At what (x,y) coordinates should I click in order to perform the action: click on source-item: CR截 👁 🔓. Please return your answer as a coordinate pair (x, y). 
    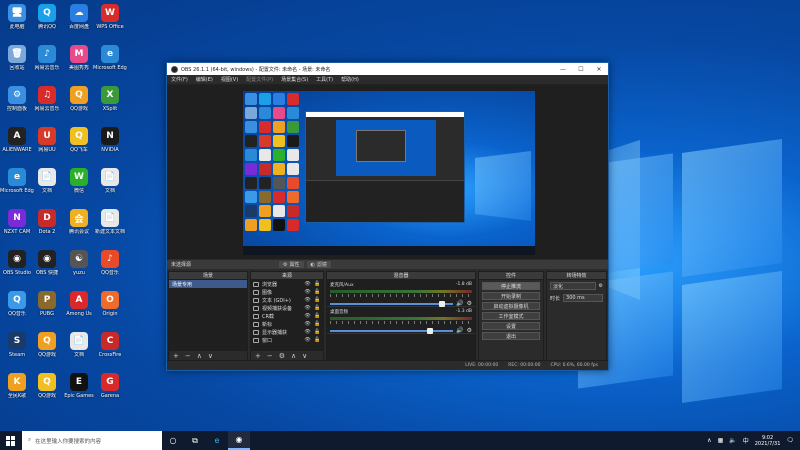
    Looking at the image, I should click on (287, 316).